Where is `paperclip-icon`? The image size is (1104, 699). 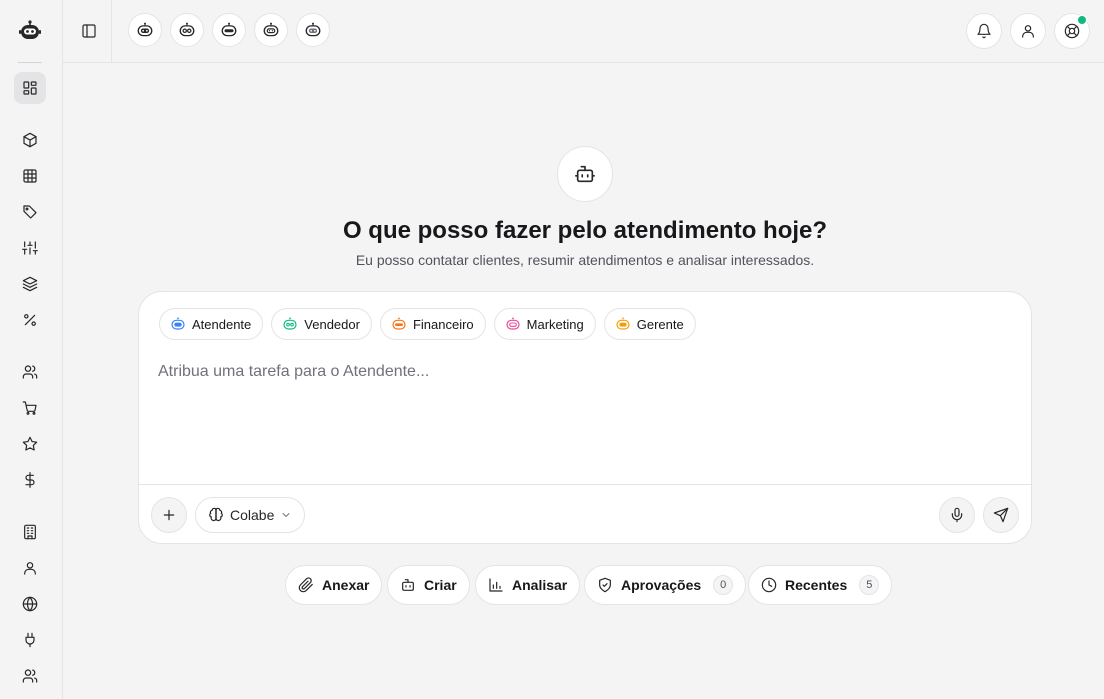
paperclip-icon is located at coordinates (305, 585).